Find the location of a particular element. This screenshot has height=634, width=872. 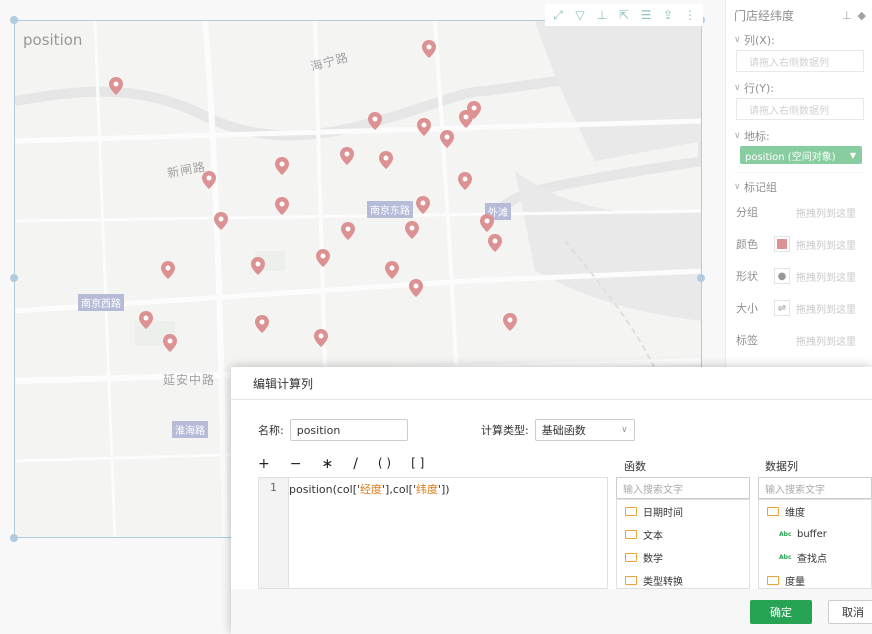

data-columns-heading: 数据列 is located at coordinates (781, 466).